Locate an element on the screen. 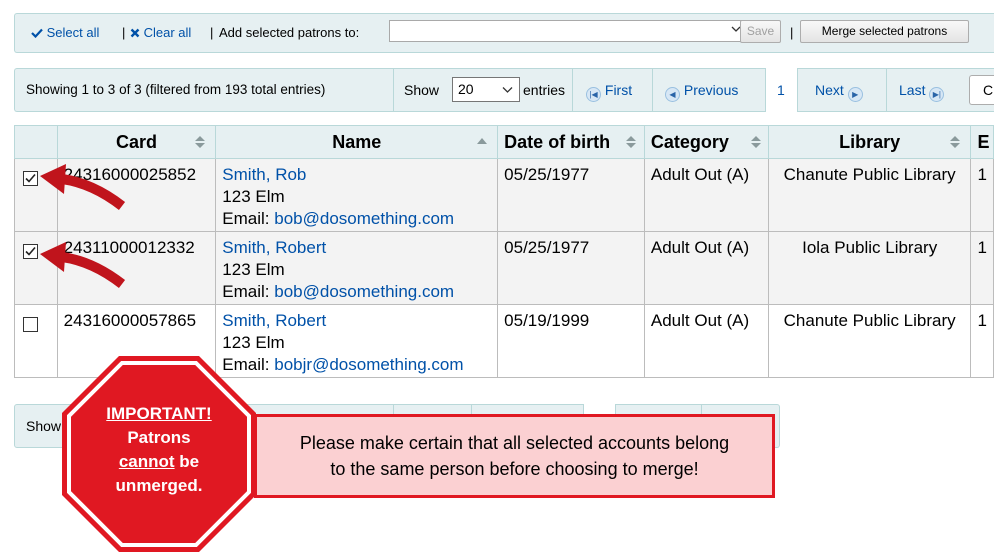 The image size is (994, 554). stop-sign-text: IMPORTANT! Patrons cannot be unmerged. is located at coordinates (159, 450).